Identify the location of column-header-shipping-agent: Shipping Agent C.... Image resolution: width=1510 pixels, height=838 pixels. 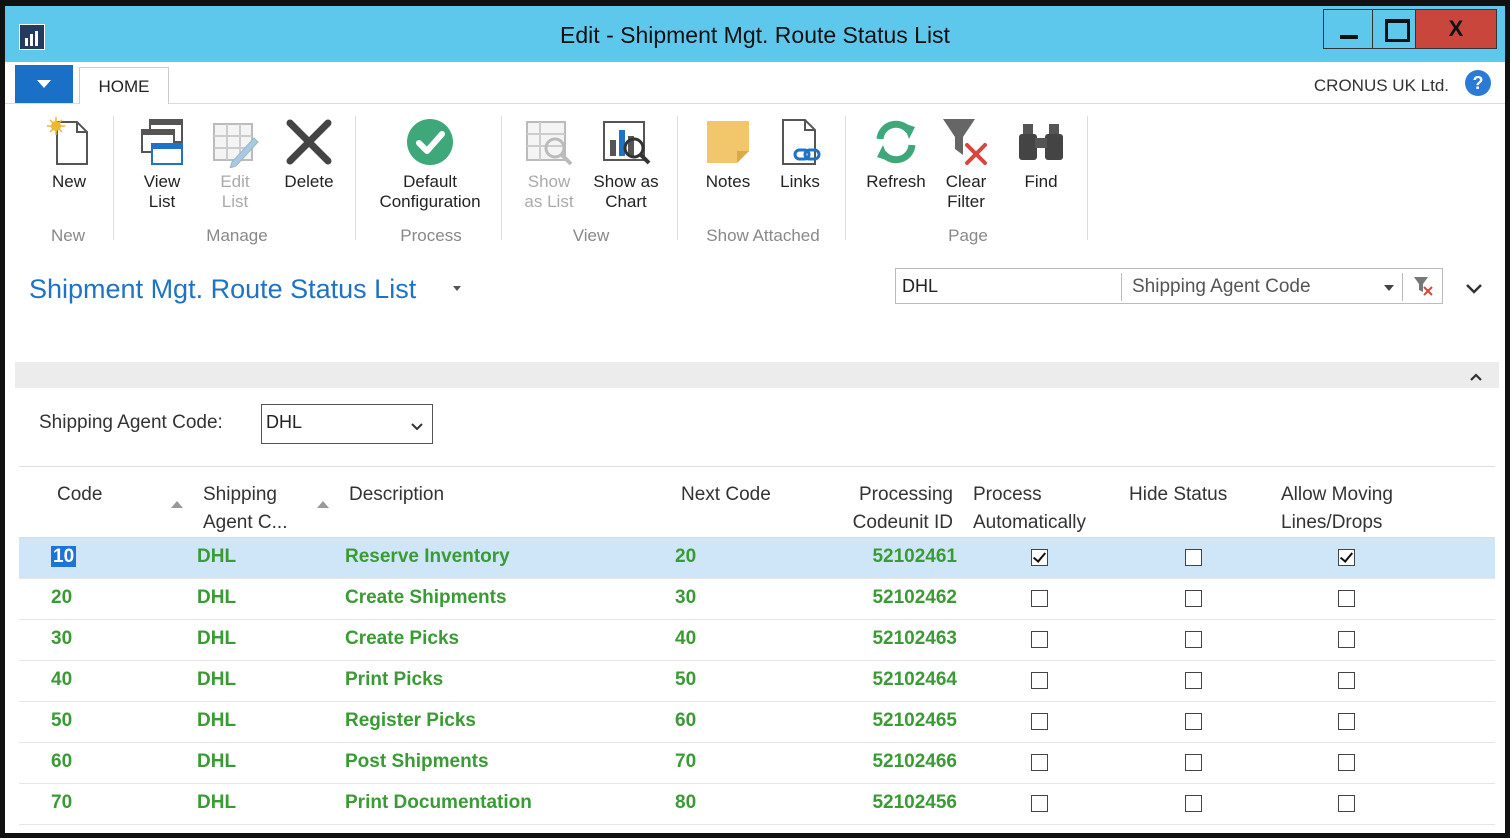
(245, 509).